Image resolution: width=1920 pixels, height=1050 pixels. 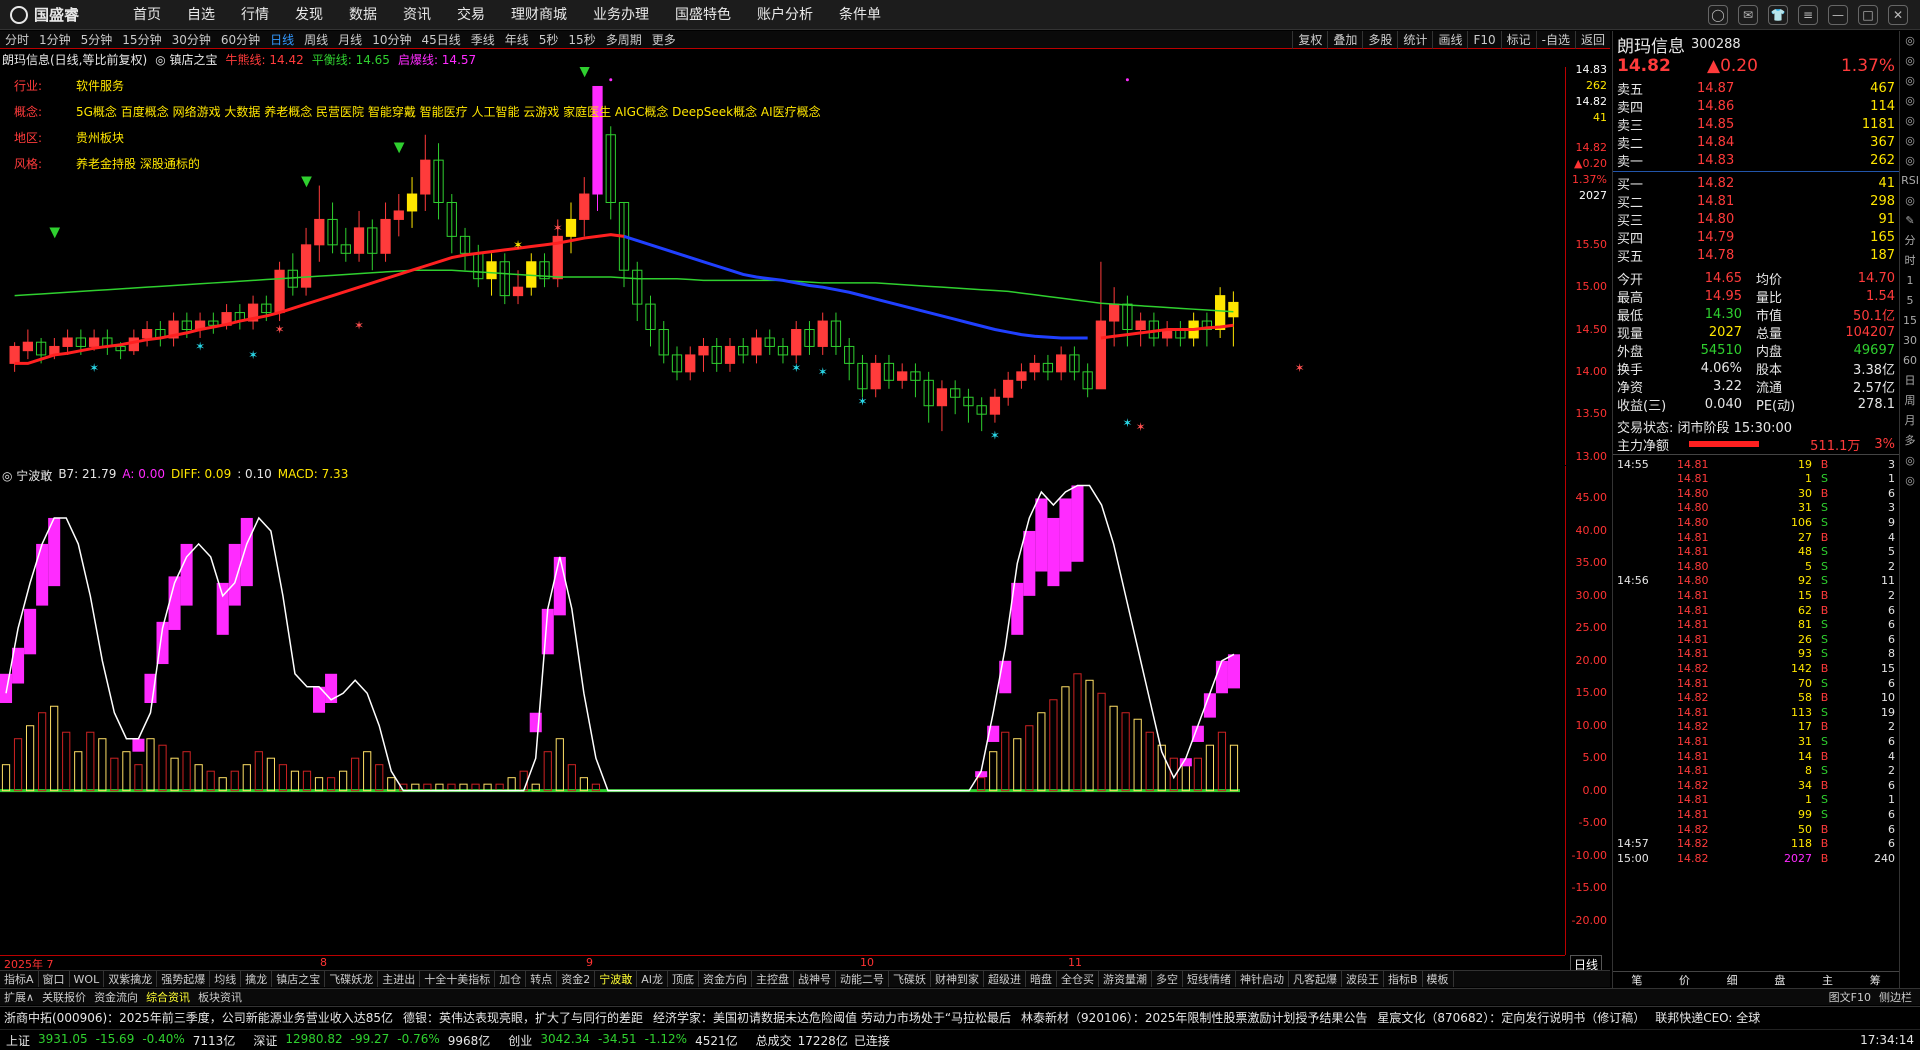 What do you see at coordinates (616, 979) in the screenshot?
I see `indicator-tab: 宁波敢` at bounding box center [616, 979].